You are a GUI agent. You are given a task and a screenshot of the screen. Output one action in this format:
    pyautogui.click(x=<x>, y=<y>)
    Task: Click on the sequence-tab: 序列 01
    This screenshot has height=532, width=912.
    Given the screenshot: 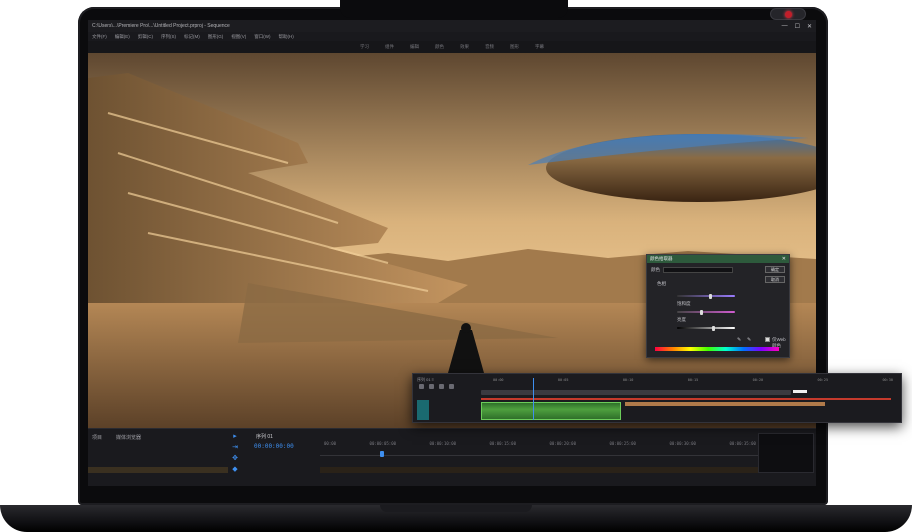 What is the action you would take?
    pyautogui.click(x=264, y=436)
    